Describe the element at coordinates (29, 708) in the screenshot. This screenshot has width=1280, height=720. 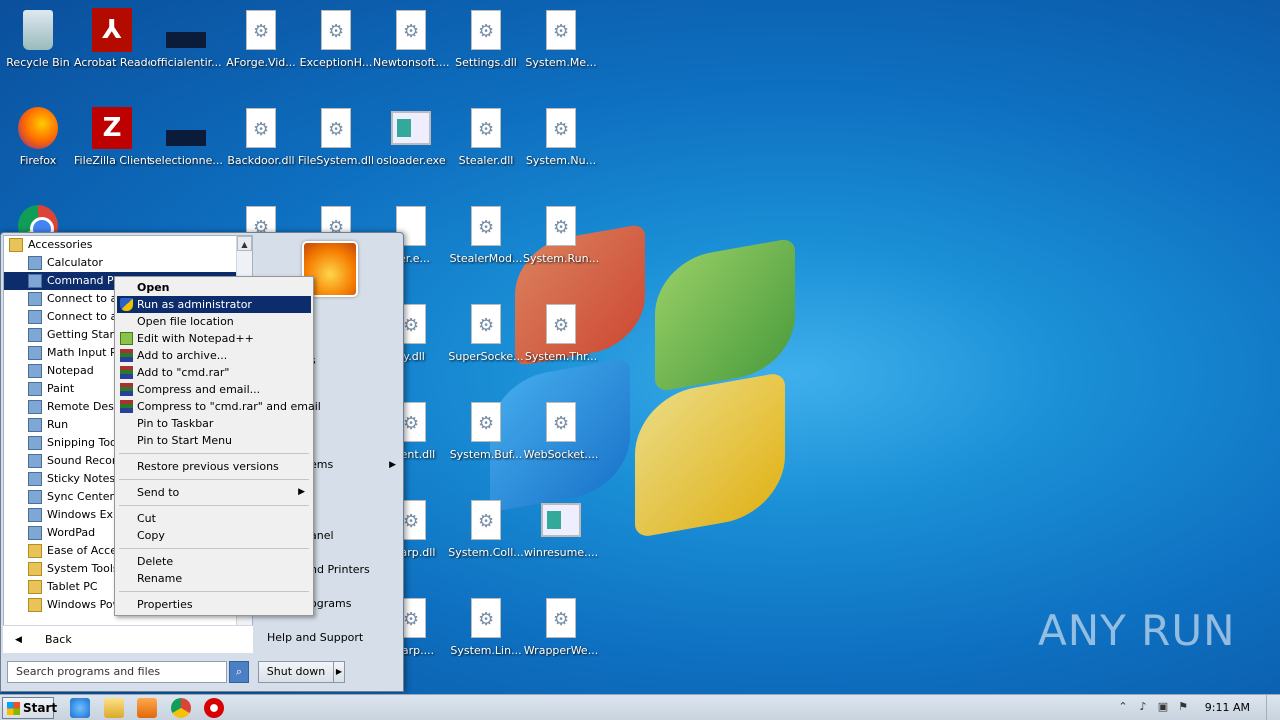
I see `start-button: Start` at that location.